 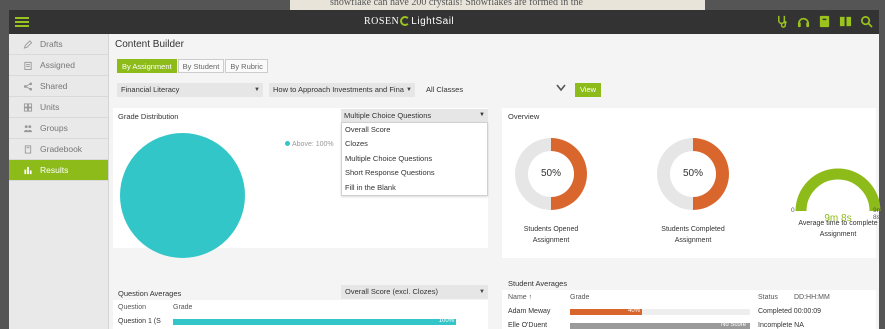 What do you see at coordinates (61, 149) in the screenshot?
I see `sidebar-item-label: Gradebook` at bounding box center [61, 149].